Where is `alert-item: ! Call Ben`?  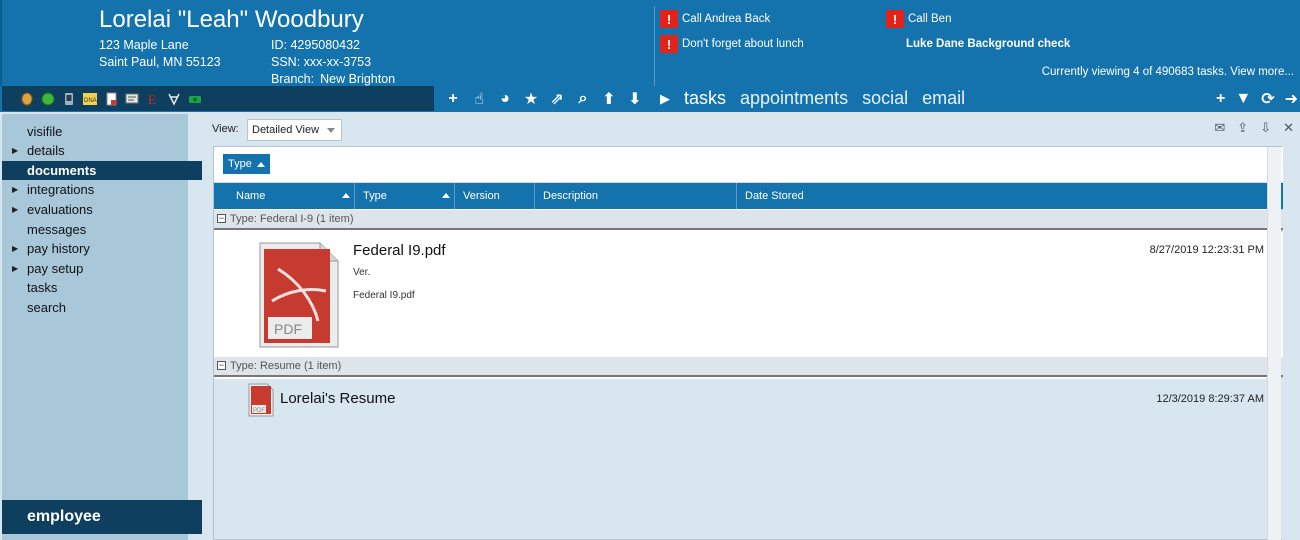 alert-item: ! Call Ben is located at coordinates (918, 19).